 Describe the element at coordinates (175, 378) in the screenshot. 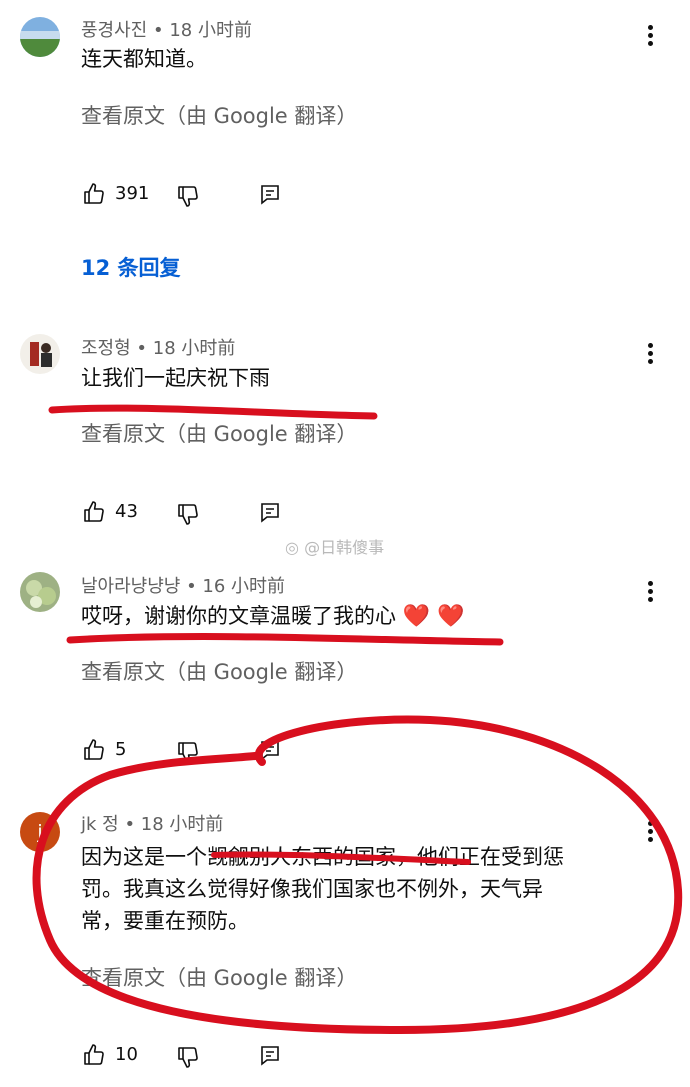

I see `comment-text: 让我们一起庆祝下雨` at that location.